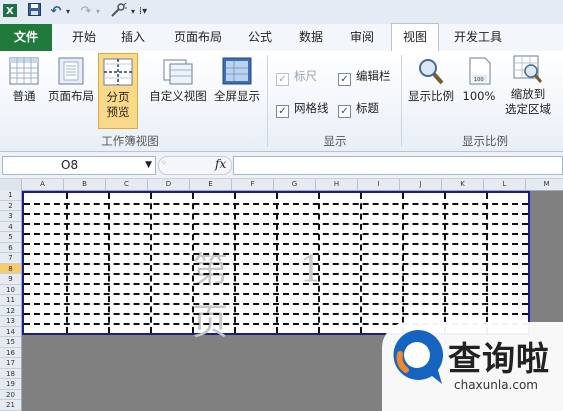 The width and height of the screenshot is (563, 411). I want to click on page-layout-view-button: 页面布局, so click(71, 80).